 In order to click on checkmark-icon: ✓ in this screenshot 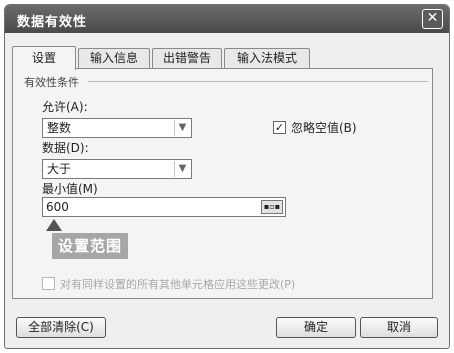, I will do `click(279, 127)`.